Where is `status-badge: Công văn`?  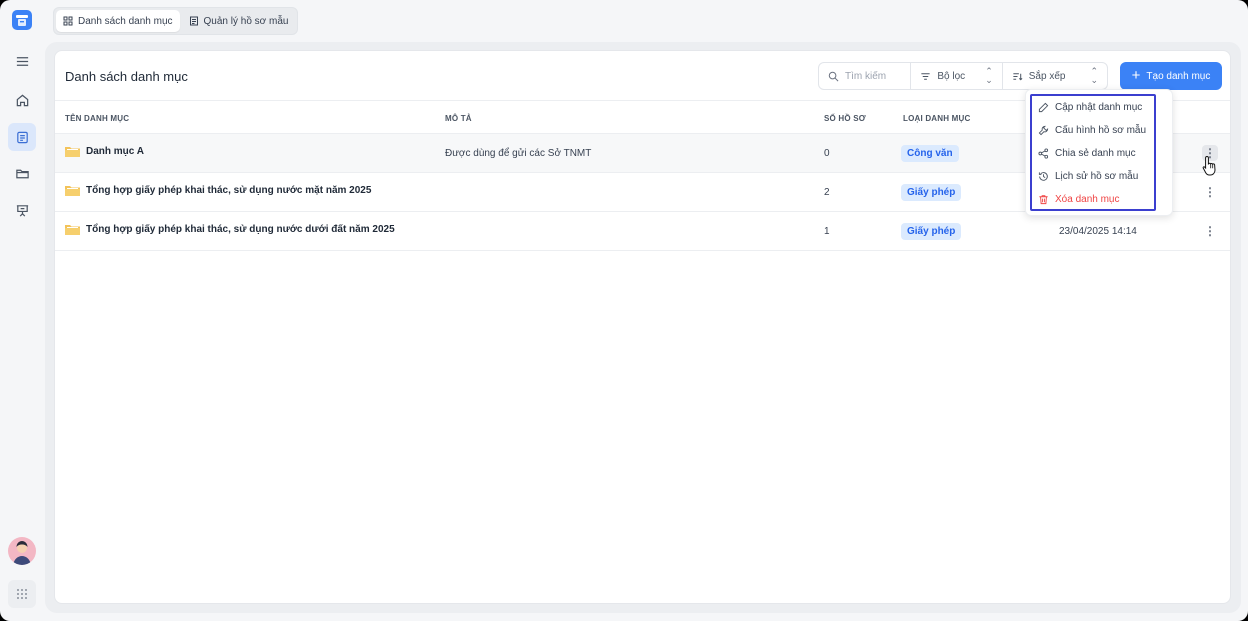 status-badge: Công văn is located at coordinates (930, 153).